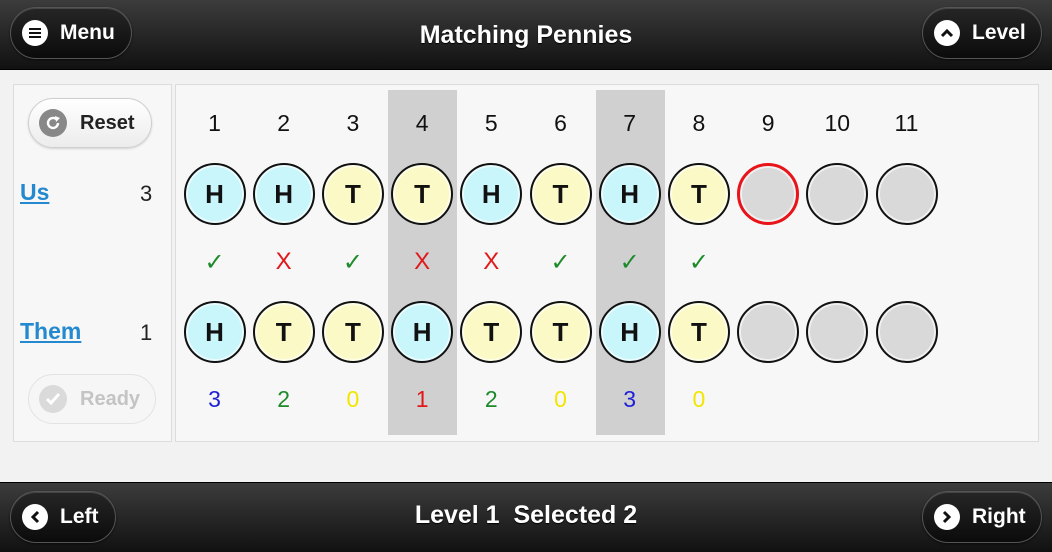 The width and height of the screenshot is (1052, 552). Describe the element at coordinates (999, 32) in the screenshot. I see `level-button-label: Level` at that location.